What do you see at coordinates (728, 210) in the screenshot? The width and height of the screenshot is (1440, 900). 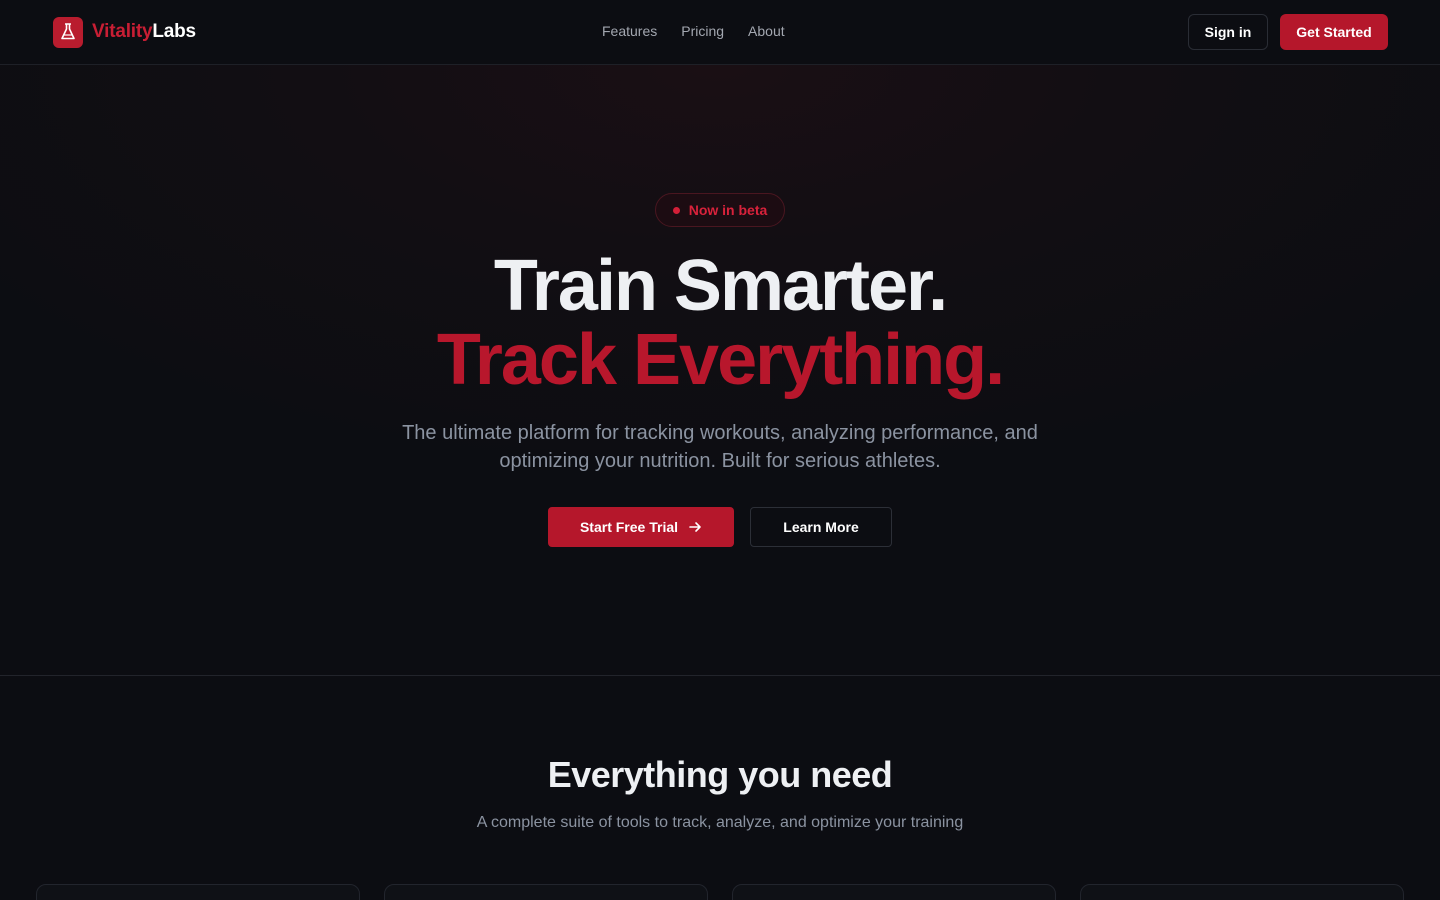 I see `beta-badge-label: Now in beta` at bounding box center [728, 210].